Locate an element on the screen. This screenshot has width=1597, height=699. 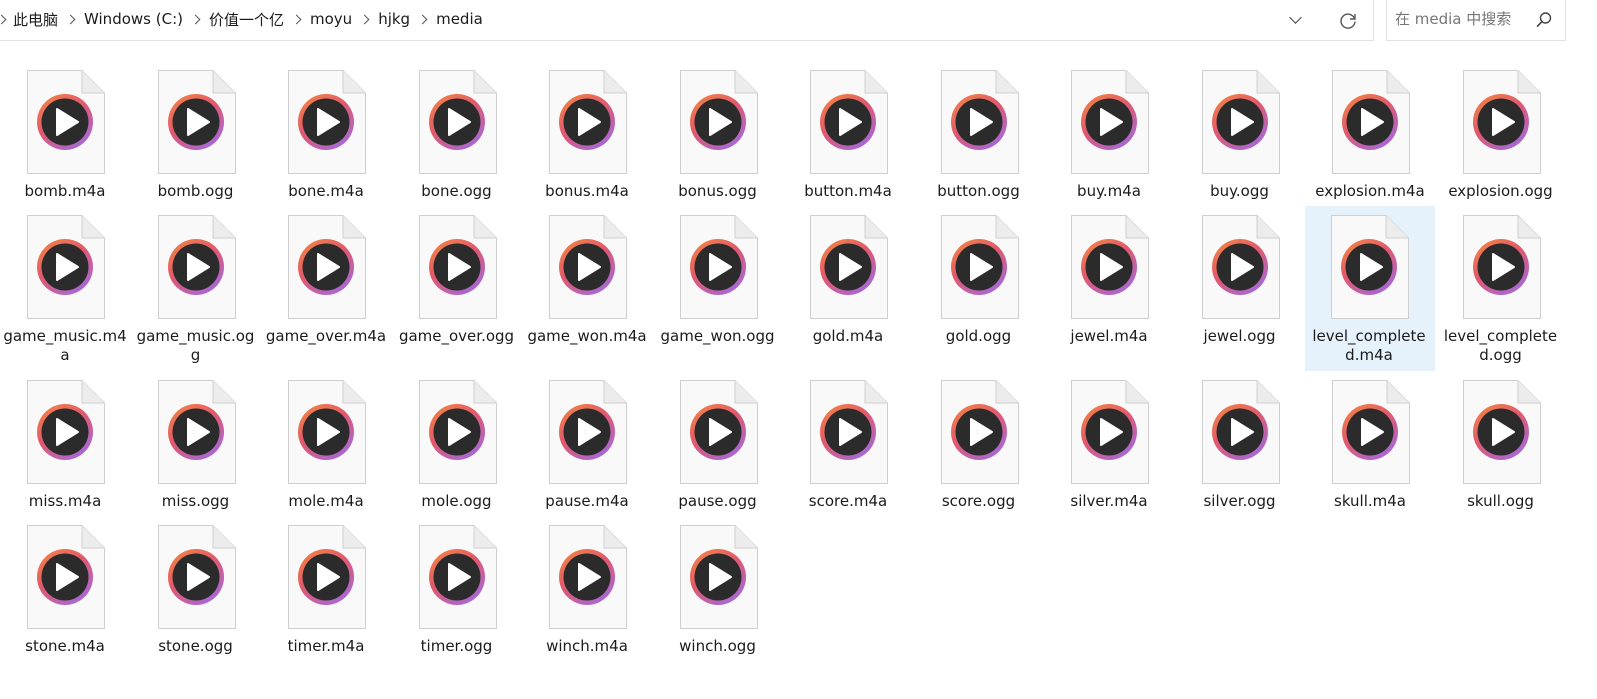
file-item: level_completed.ogg is located at coordinates (1501, 288).